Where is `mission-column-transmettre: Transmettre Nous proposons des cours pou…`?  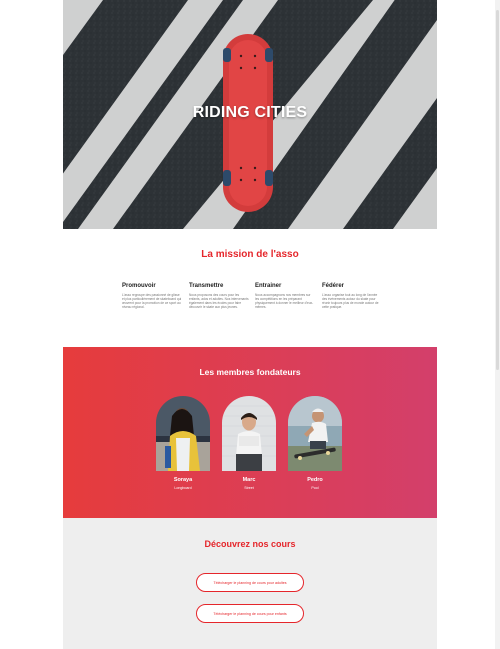 mission-column-transmettre: Transmettre Nous proposons des cours pou… is located at coordinates (219, 296).